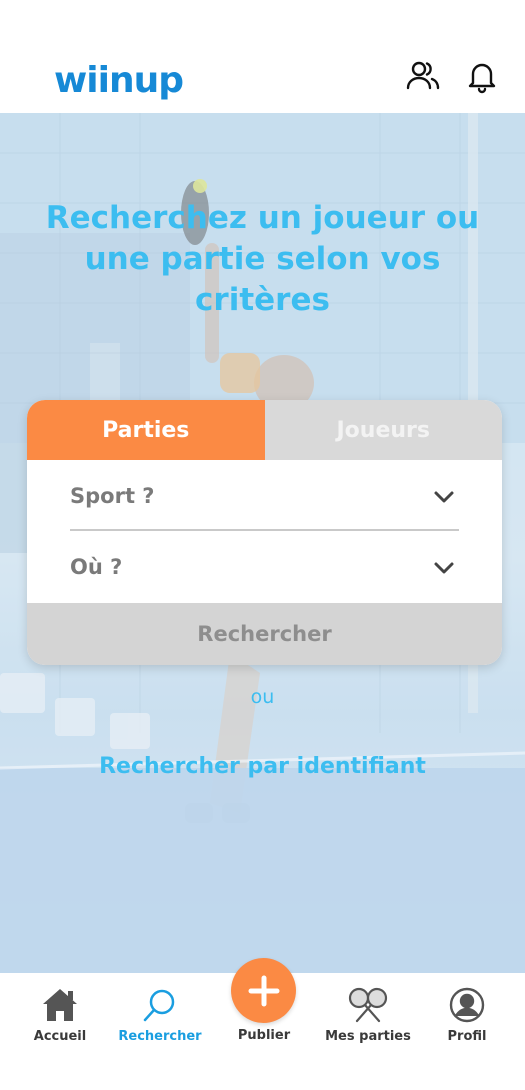 The image size is (525, 1090). What do you see at coordinates (368, 1036) in the screenshot?
I see `nav-label-mes-parties: Mes parties` at bounding box center [368, 1036].